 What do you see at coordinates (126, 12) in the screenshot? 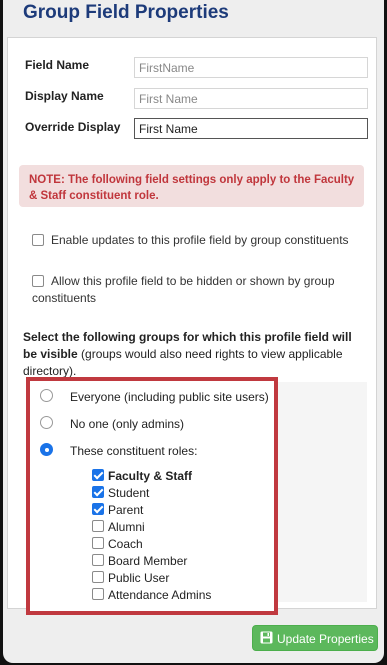
I see `dialog-title: Group Field Properties` at bounding box center [126, 12].